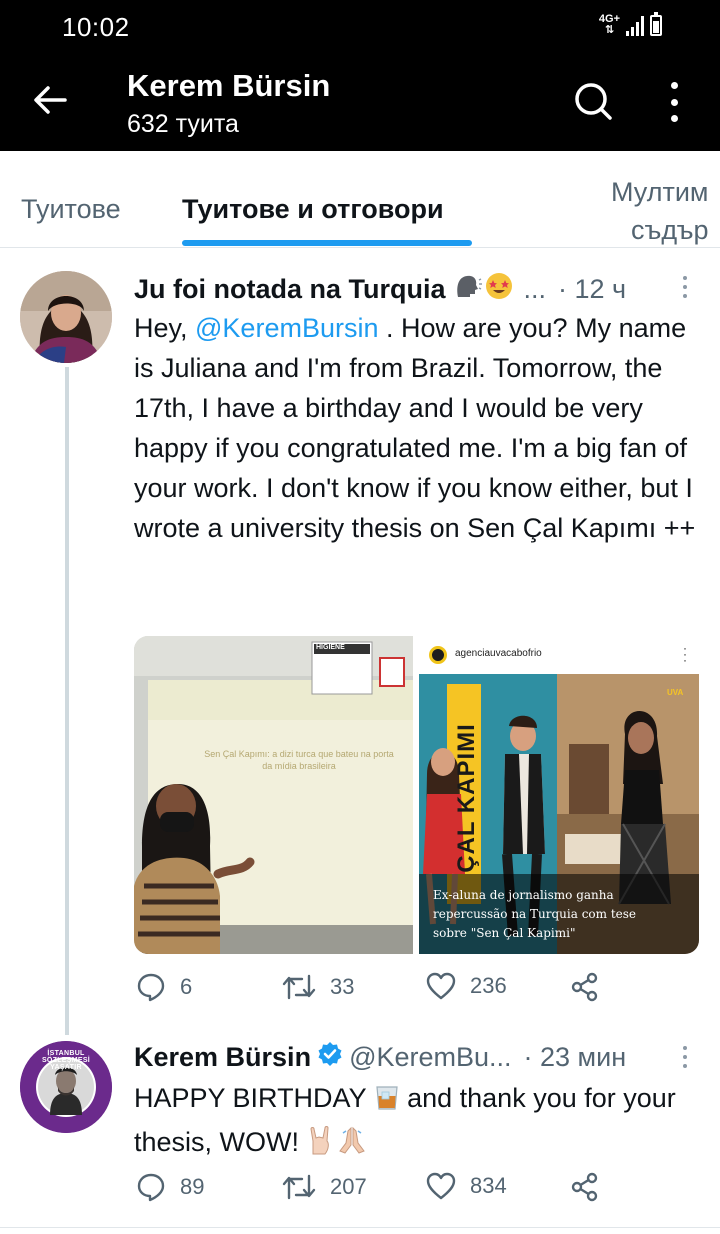  Describe the element at coordinates (96, 27) in the screenshot. I see `status-time: 10:02` at that location.